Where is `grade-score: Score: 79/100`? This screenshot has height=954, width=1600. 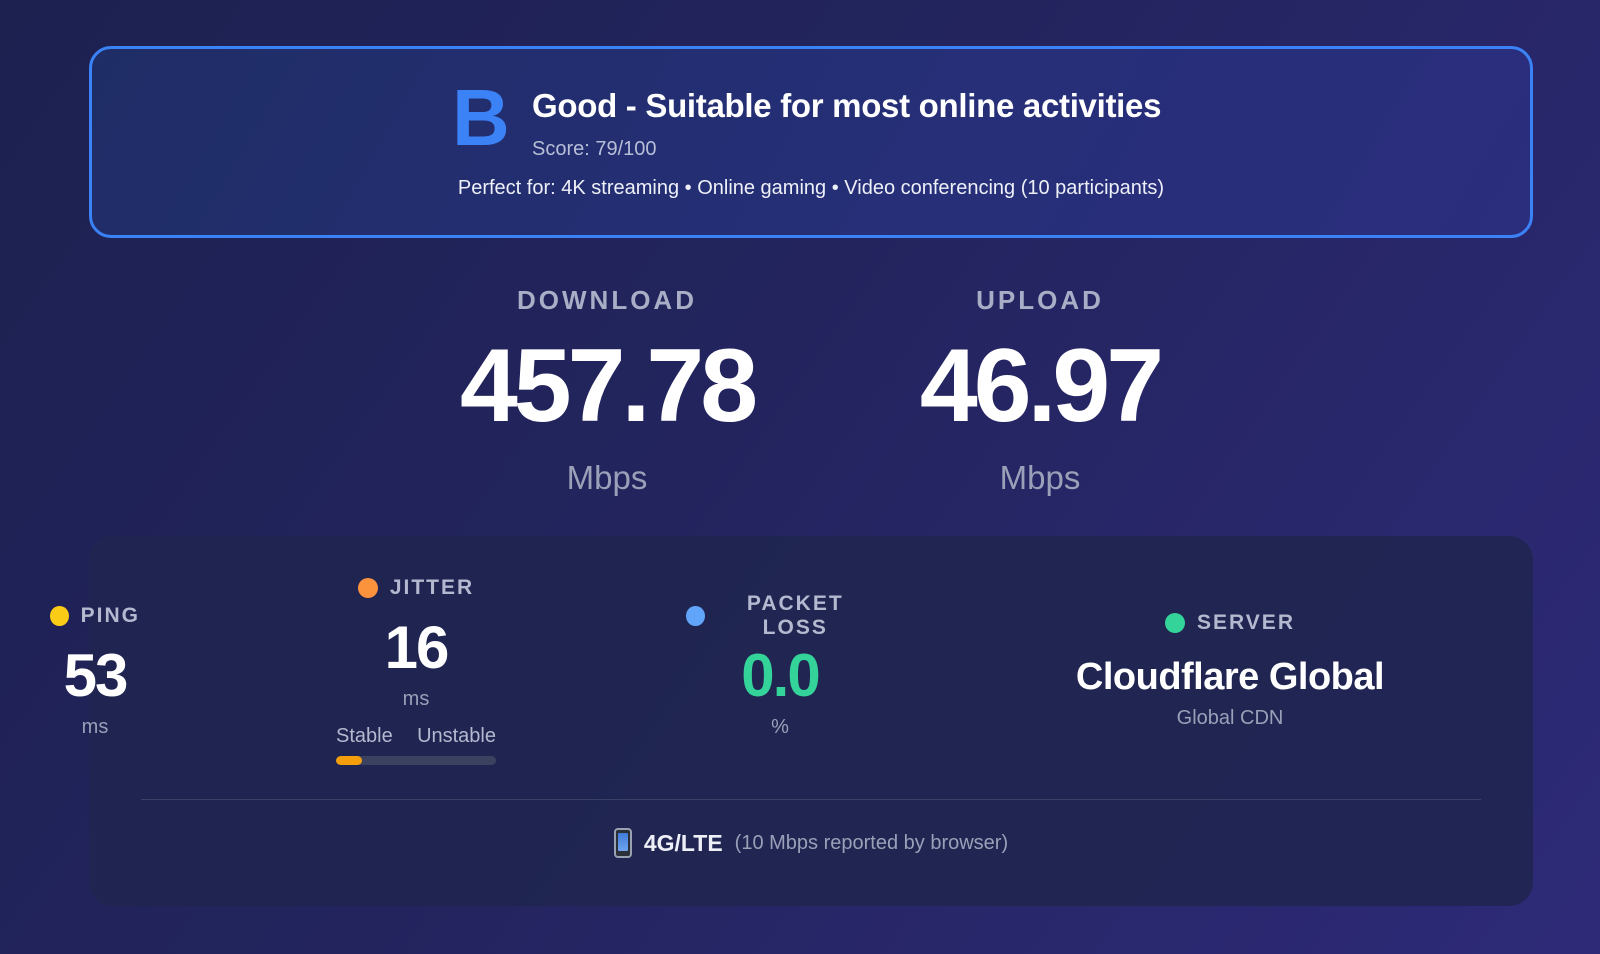
grade-score: Score: 79/100 is located at coordinates (594, 149).